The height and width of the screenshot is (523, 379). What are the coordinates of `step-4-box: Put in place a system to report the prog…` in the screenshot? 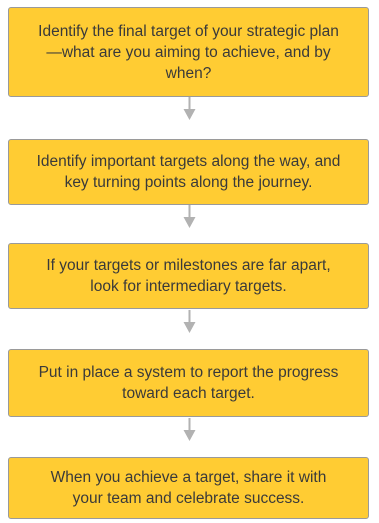 It's located at (188, 383).